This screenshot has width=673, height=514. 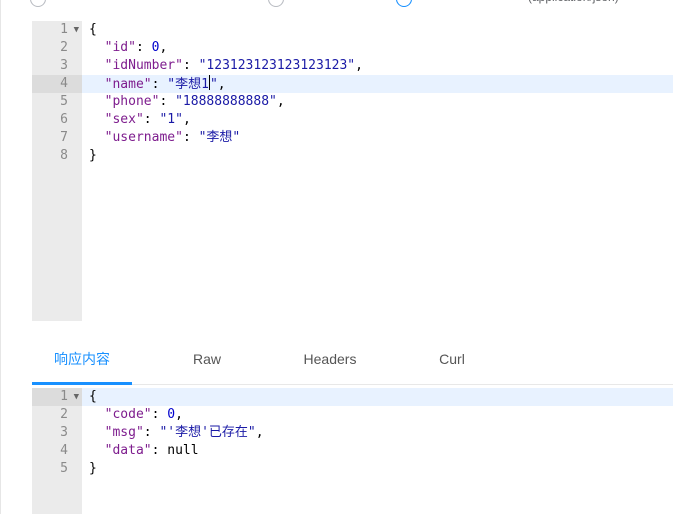 I want to click on json-punctuation: }, so click(x=93, y=155).